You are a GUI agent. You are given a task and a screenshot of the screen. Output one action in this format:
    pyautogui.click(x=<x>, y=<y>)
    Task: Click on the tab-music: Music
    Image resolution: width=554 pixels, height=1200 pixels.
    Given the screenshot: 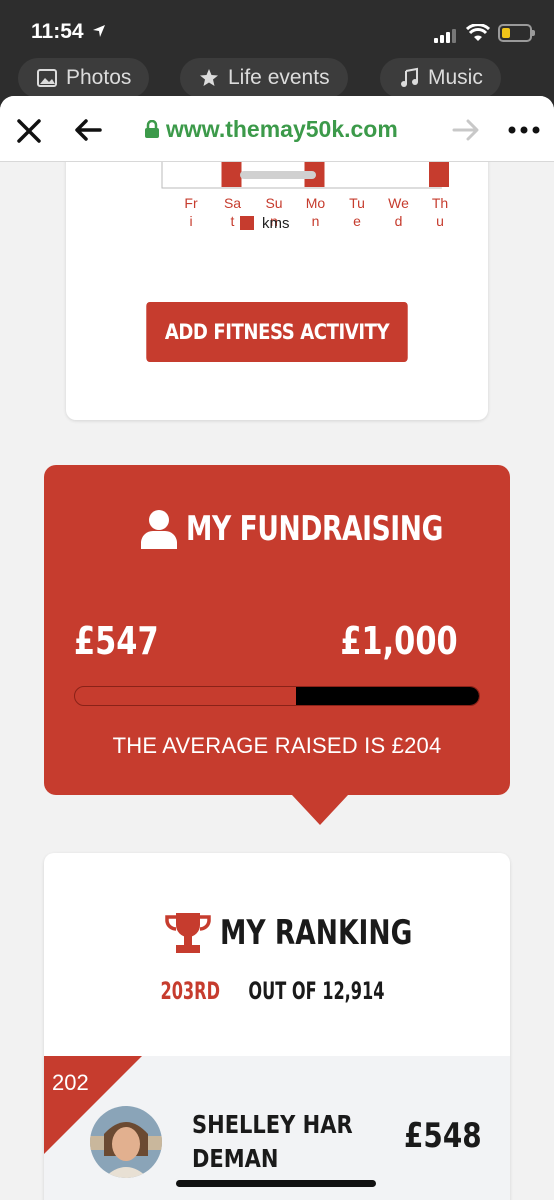 What is the action you would take?
    pyautogui.click(x=440, y=78)
    